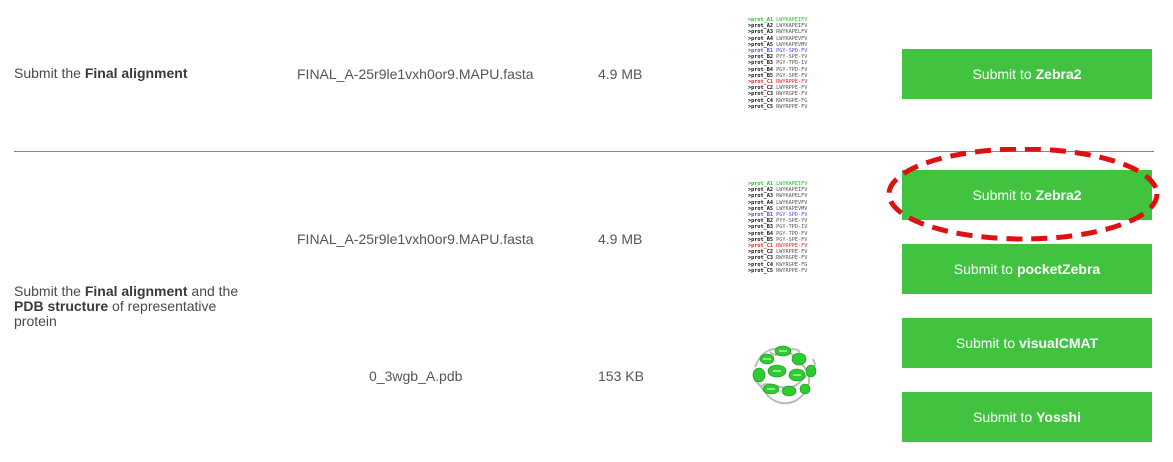  Describe the element at coordinates (61, 306) in the screenshot. I see `desc-bold: PDB structure` at that location.